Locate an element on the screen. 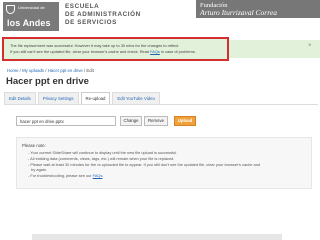 The height and width of the screenshot is (240, 320). upload-button: Upload is located at coordinates (185, 121).